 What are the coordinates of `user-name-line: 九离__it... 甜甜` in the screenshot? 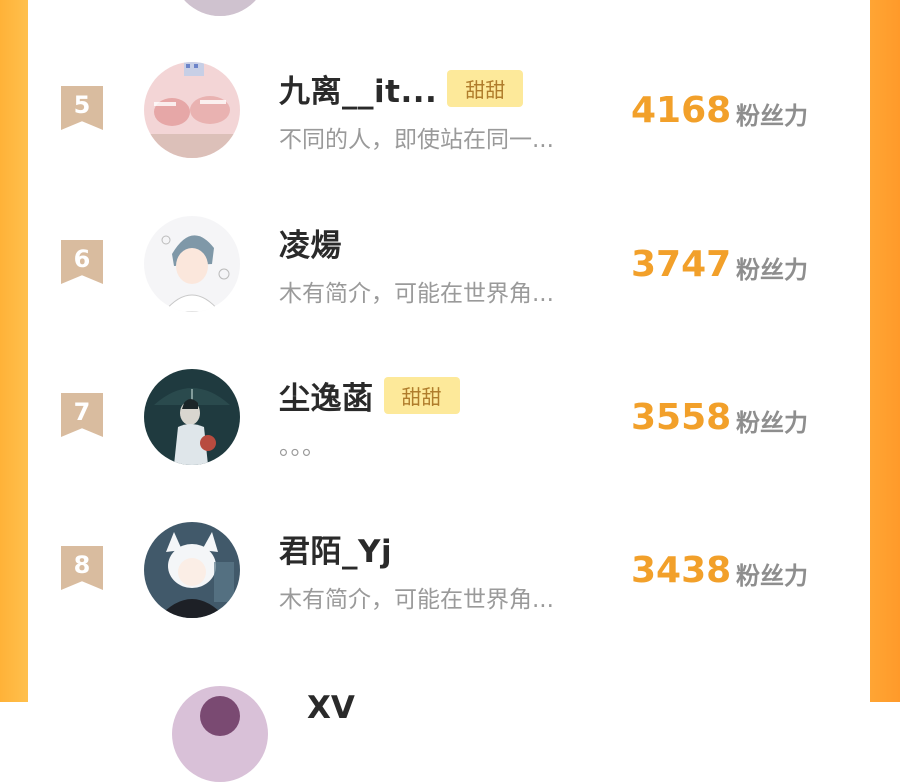 It's located at (401, 88).